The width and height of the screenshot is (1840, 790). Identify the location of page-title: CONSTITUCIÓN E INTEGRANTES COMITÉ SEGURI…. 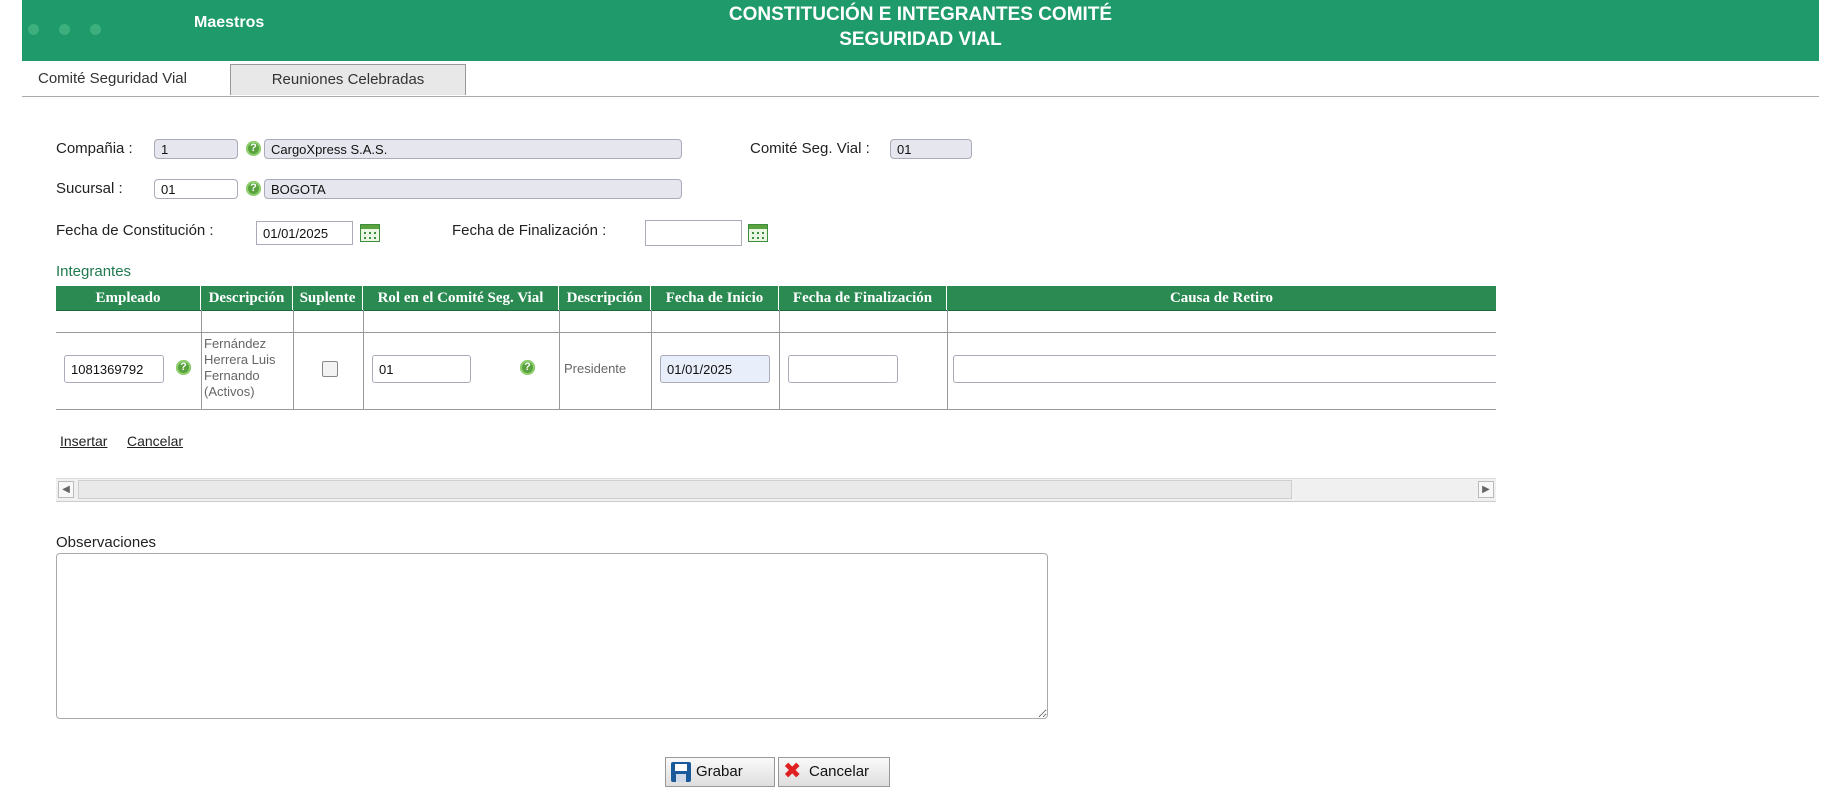
(920, 27).